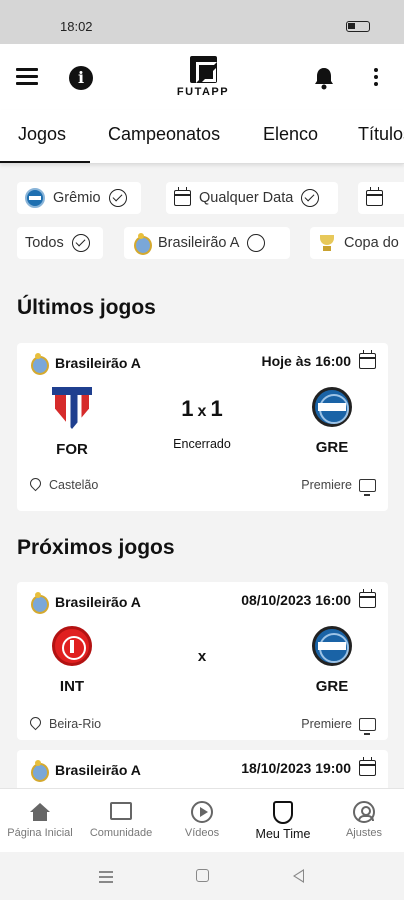 The image size is (404, 900). I want to click on internacional-crest-icon, so click(72, 646).